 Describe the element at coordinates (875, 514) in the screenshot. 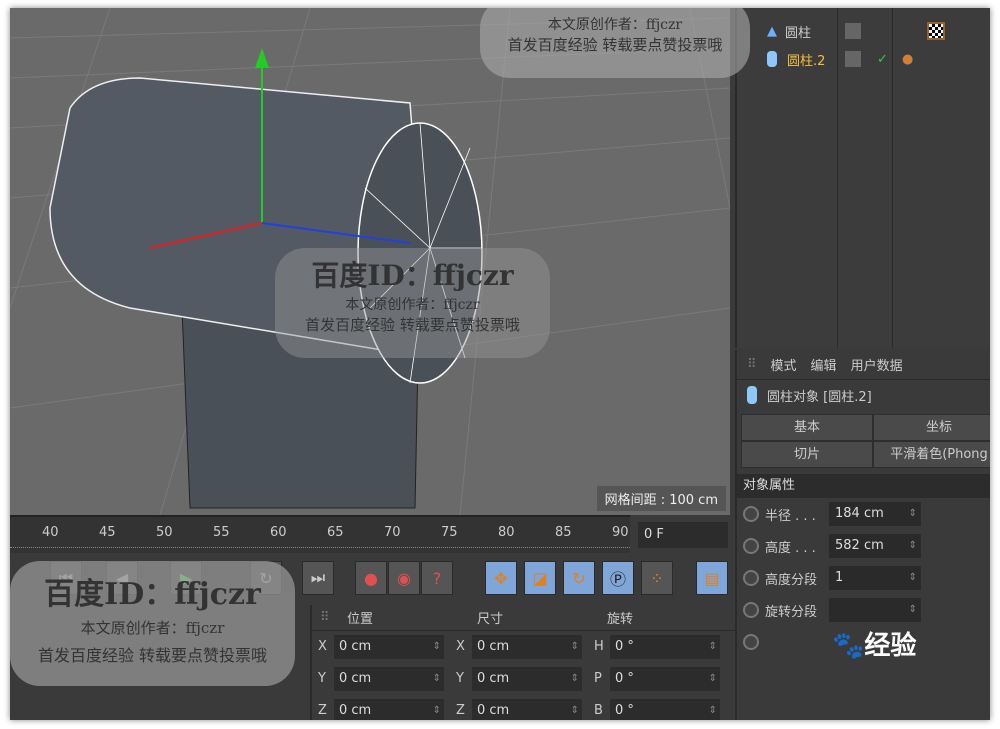

I see `radius-input: 184 cm` at that location.